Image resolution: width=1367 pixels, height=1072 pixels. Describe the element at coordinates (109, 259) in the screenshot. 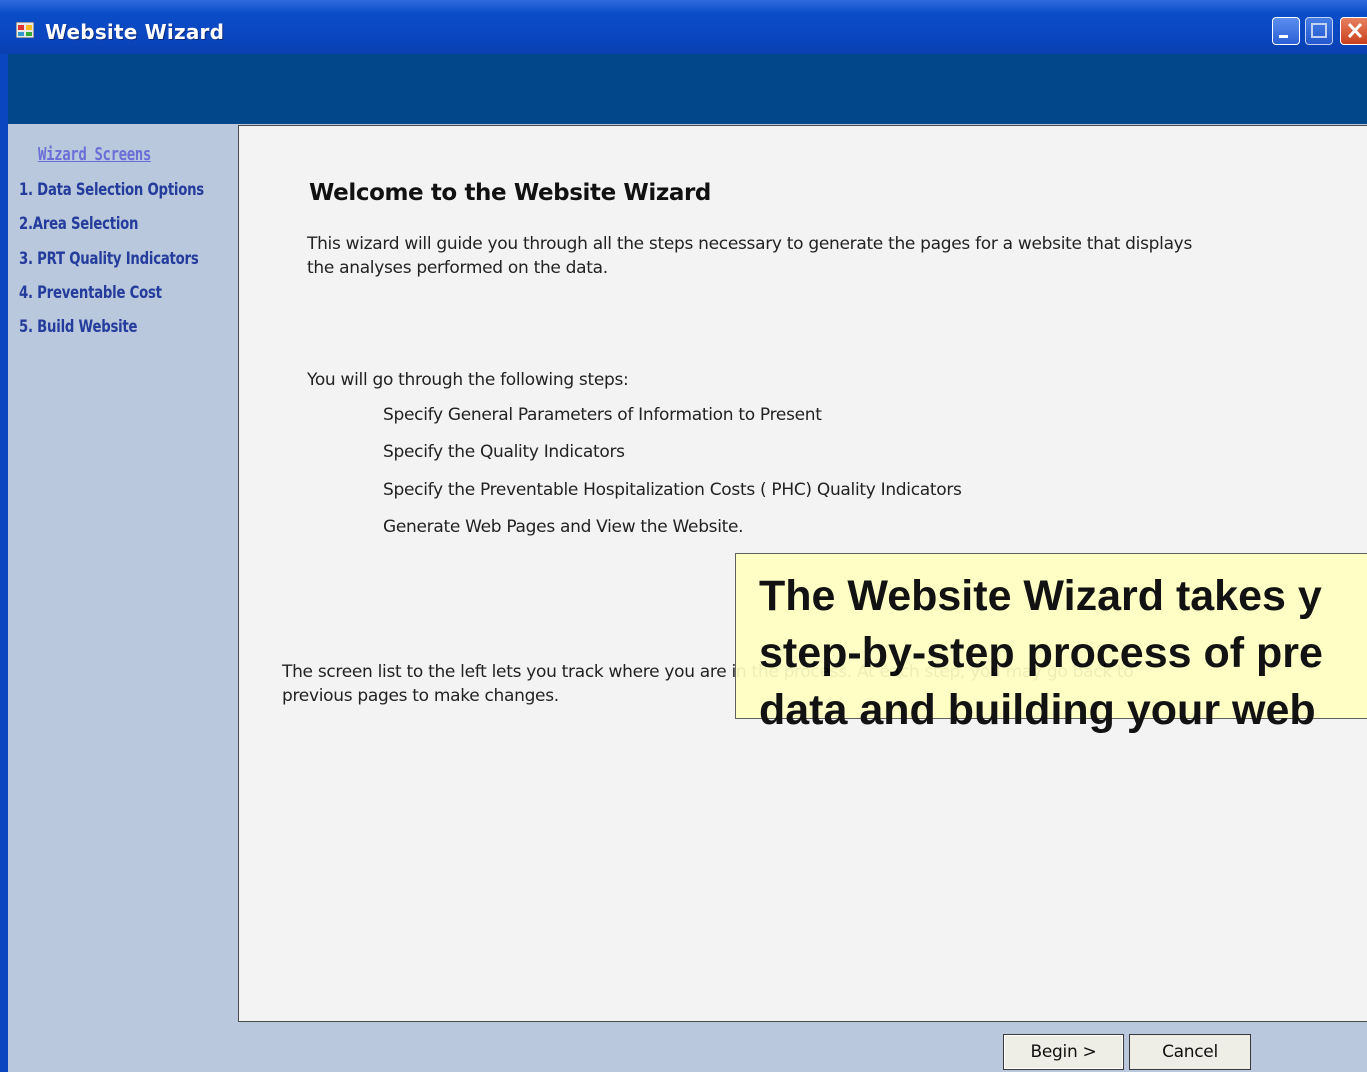

I see `sidebar-item-prt-quality-indicators: 3. PRT Quality Indicators` at that location.